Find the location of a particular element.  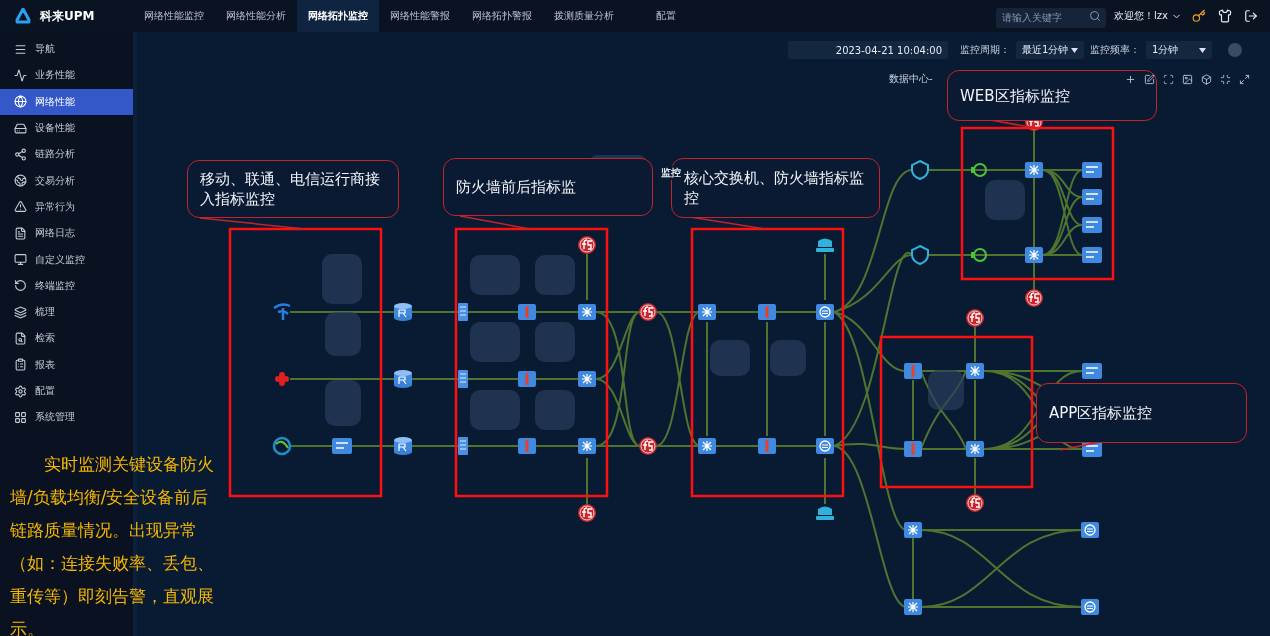

file-search-icon is located at coordinates (20, 338).